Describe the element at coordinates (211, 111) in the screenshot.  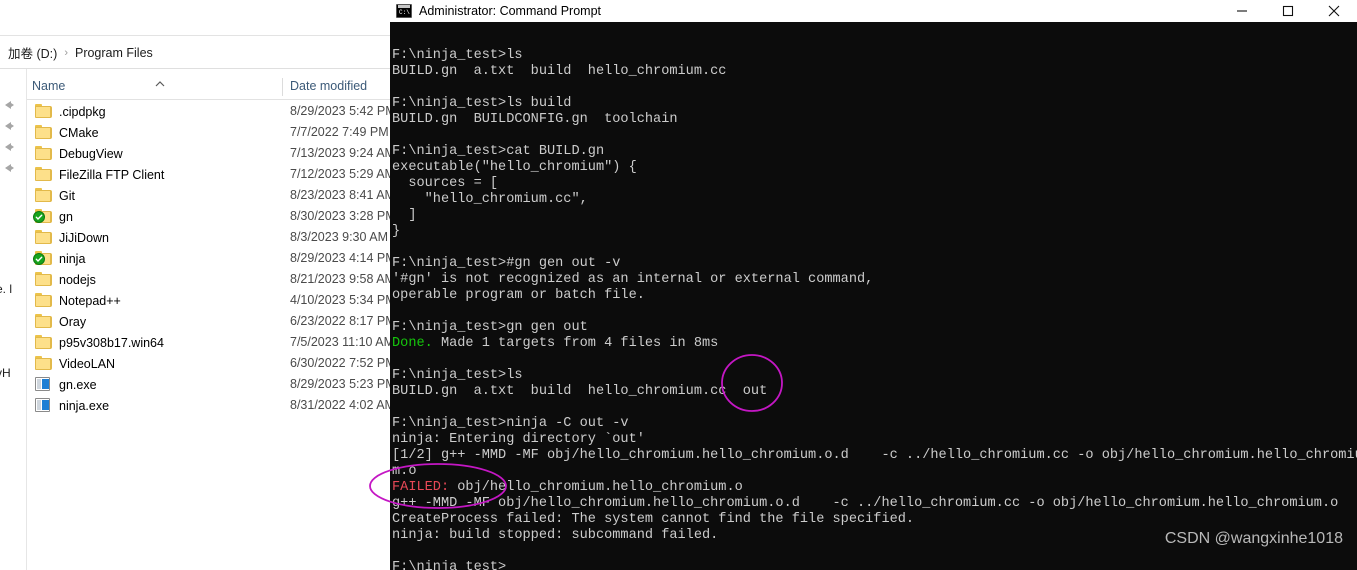
I see `file-row: .cipdpkg 8/29/2023 5:42 PM` at that location.